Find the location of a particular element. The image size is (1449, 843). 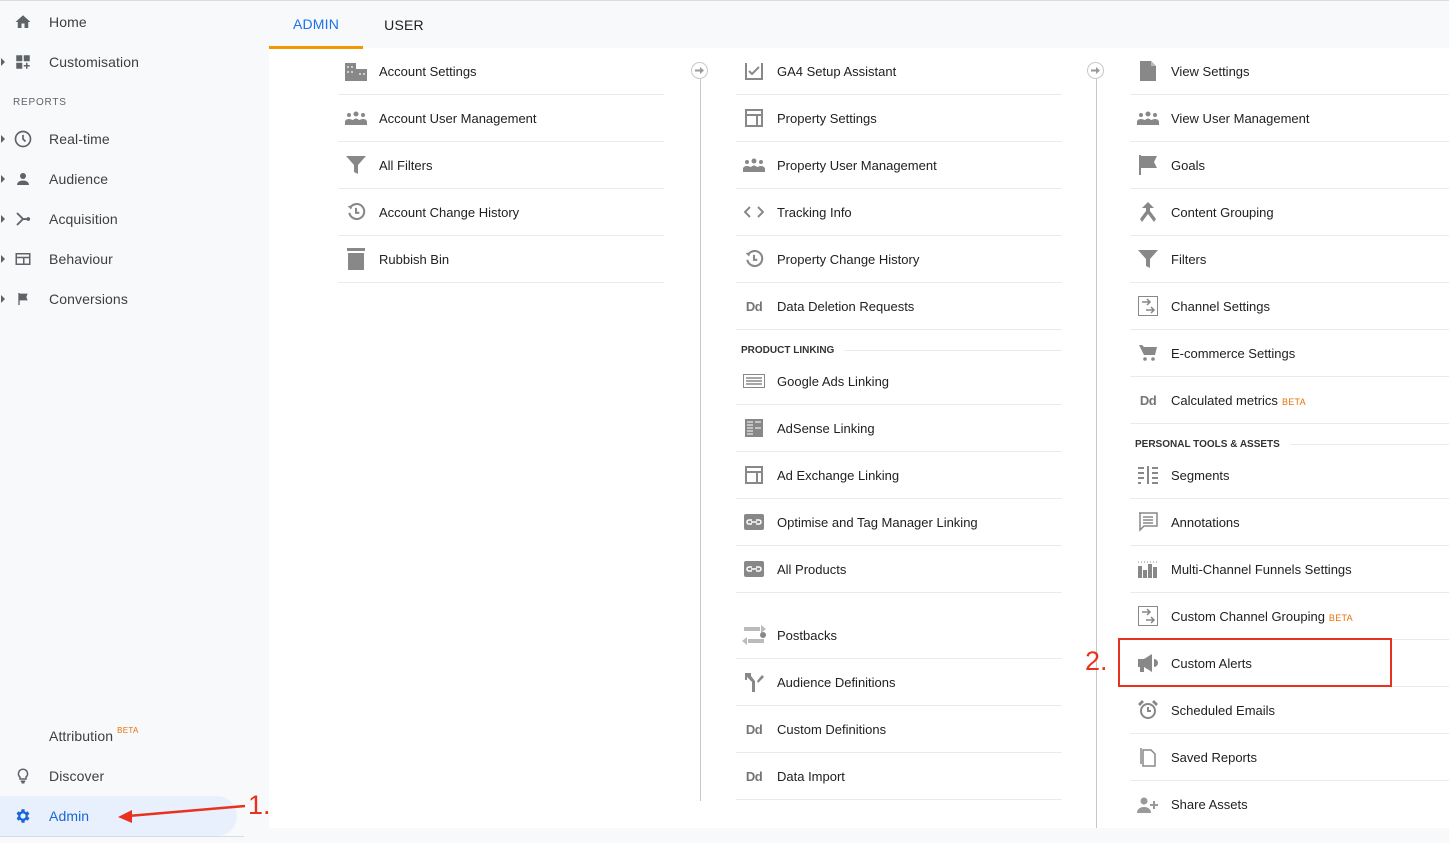

menu-item-tracking-info: Tracking Info is located at coordinates (899, 212).